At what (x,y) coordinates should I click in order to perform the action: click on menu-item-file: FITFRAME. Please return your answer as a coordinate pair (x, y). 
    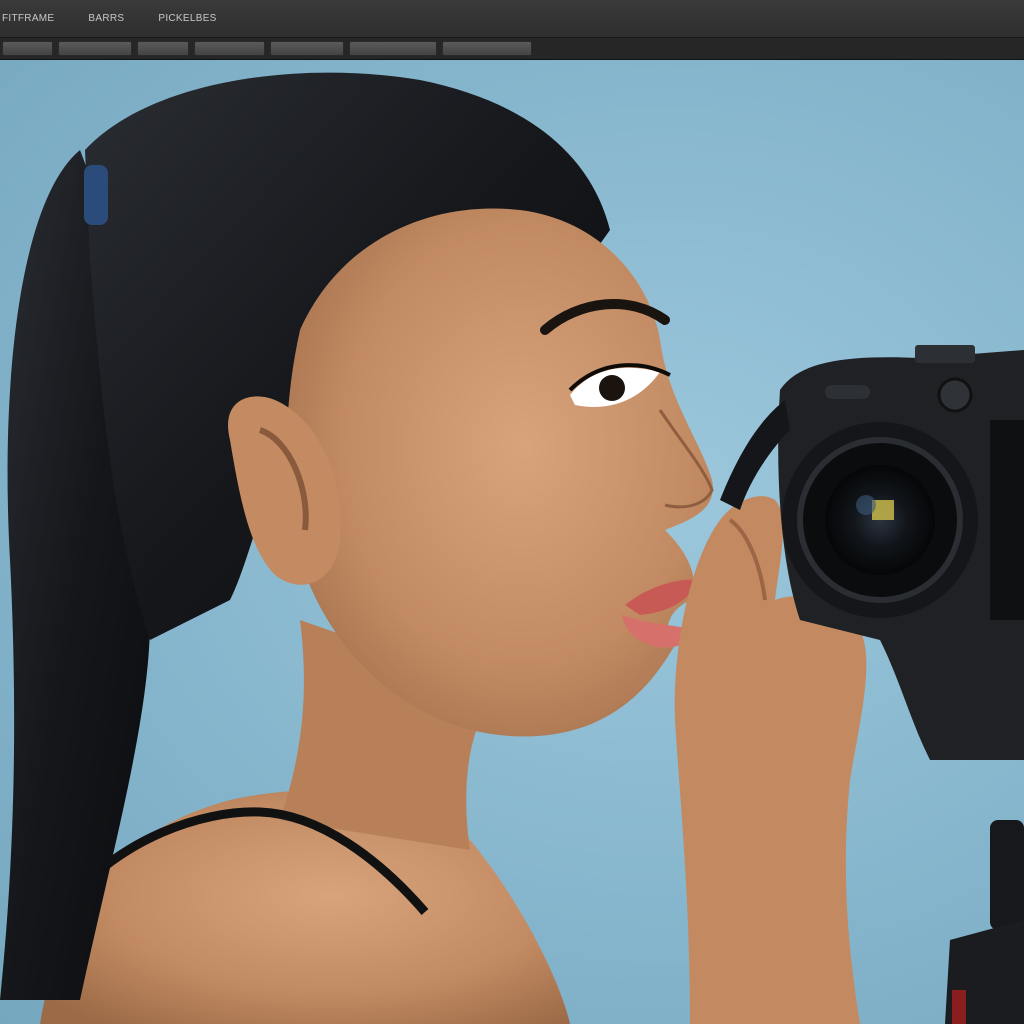
    Looking at the image, I should click on (28, 18).